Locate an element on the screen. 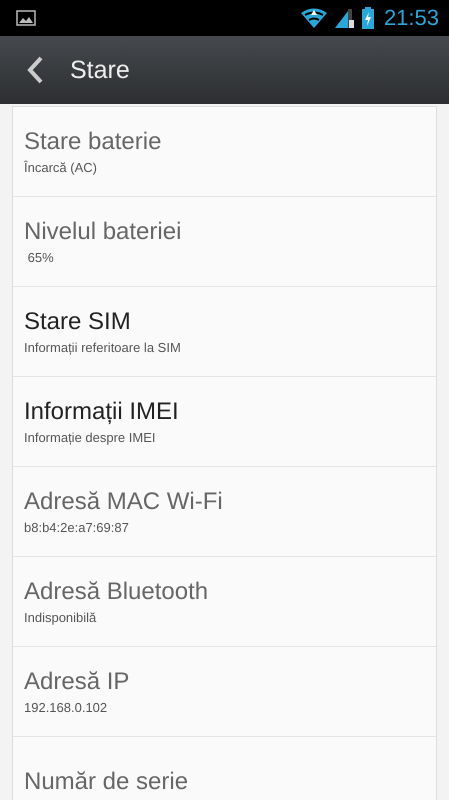 This screenshot has height=800, width=449. battery-icon is located at coordinates (368, 18).